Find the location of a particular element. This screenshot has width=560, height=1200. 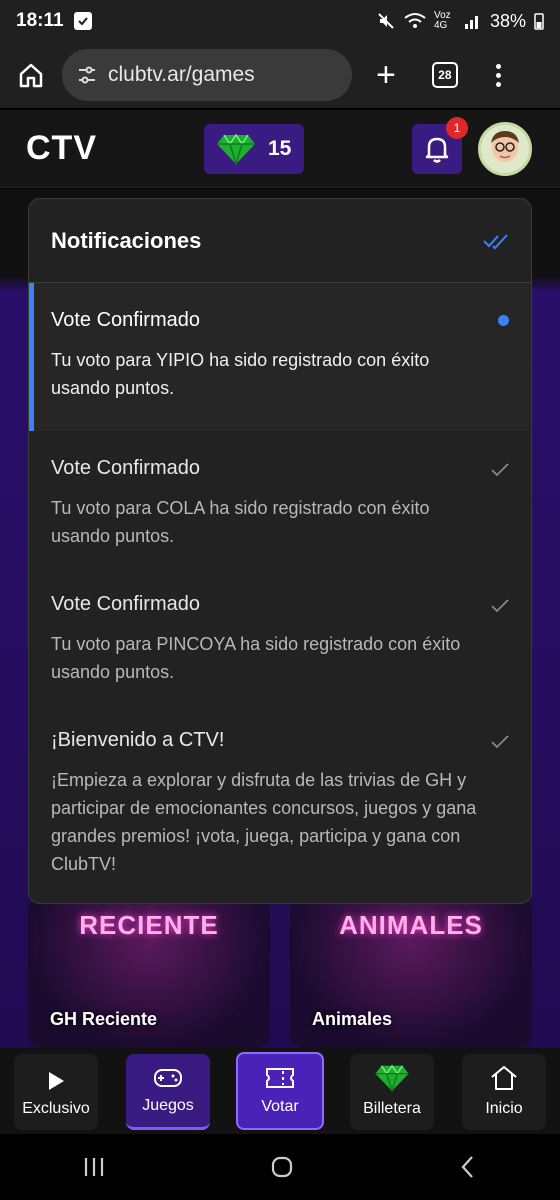

app-header: CTV 15 1 is located at coordinates (280, 149).